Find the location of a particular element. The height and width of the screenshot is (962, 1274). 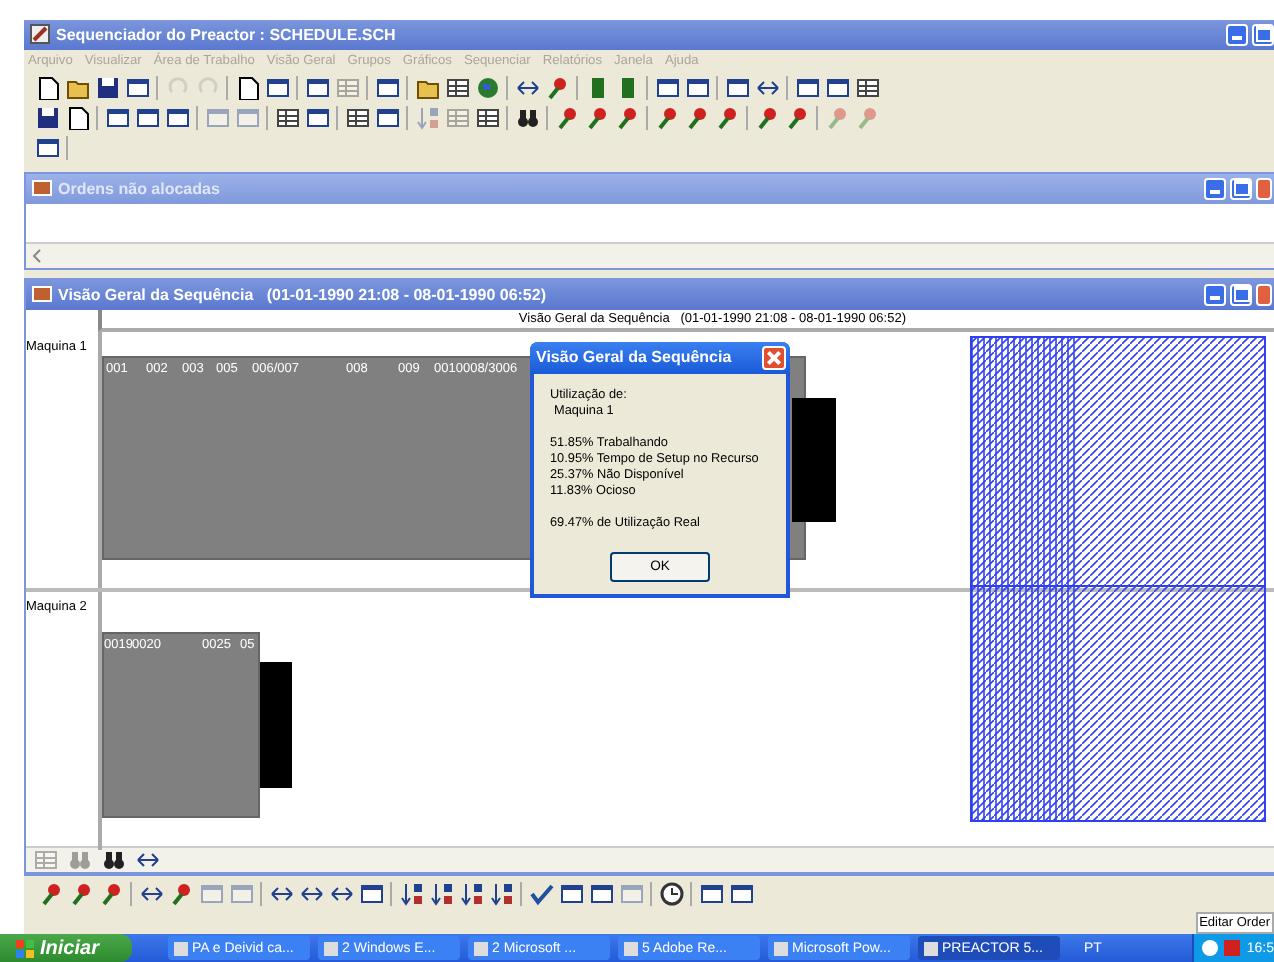

dialog-title: Visão Geral da Sequência is located at coordinates (634, 357).